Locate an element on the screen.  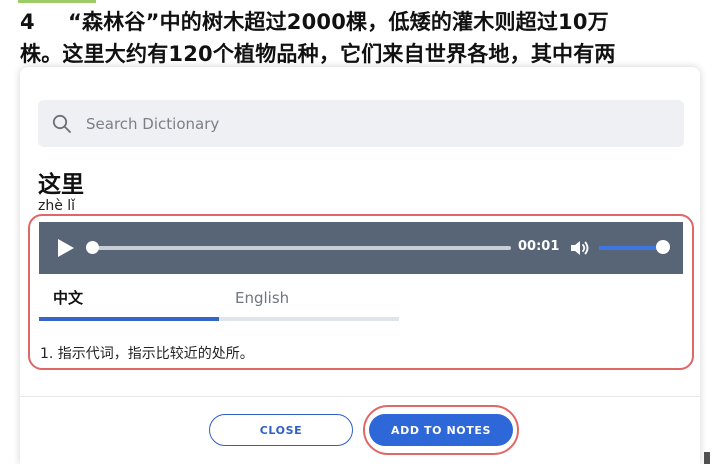
paragraph-number: 4 is located at coordinates (27, 22).